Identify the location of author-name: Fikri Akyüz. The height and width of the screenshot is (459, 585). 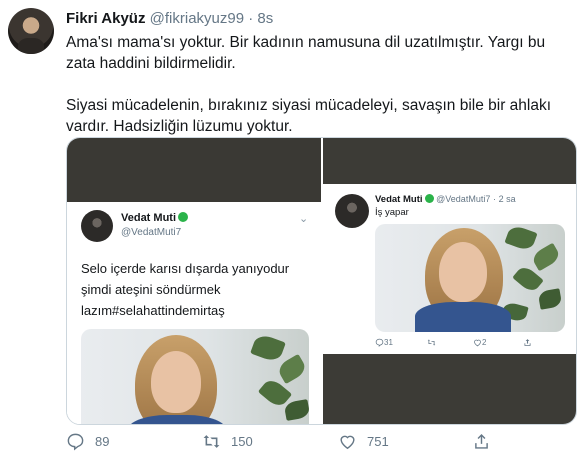
(105, 18).